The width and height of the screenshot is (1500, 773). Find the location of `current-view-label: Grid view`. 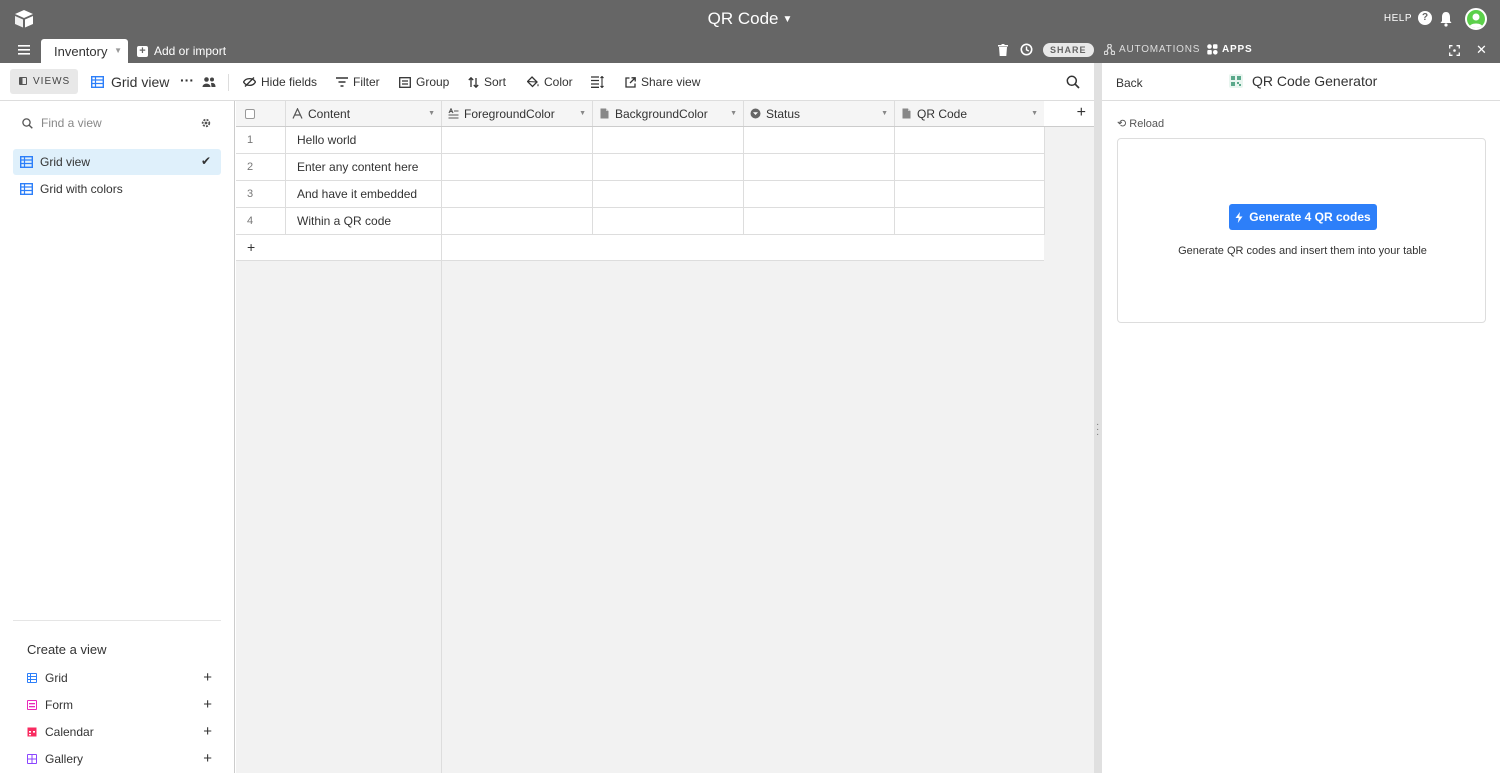

current-view-label: Grid view is located at coordinates (140, 82).